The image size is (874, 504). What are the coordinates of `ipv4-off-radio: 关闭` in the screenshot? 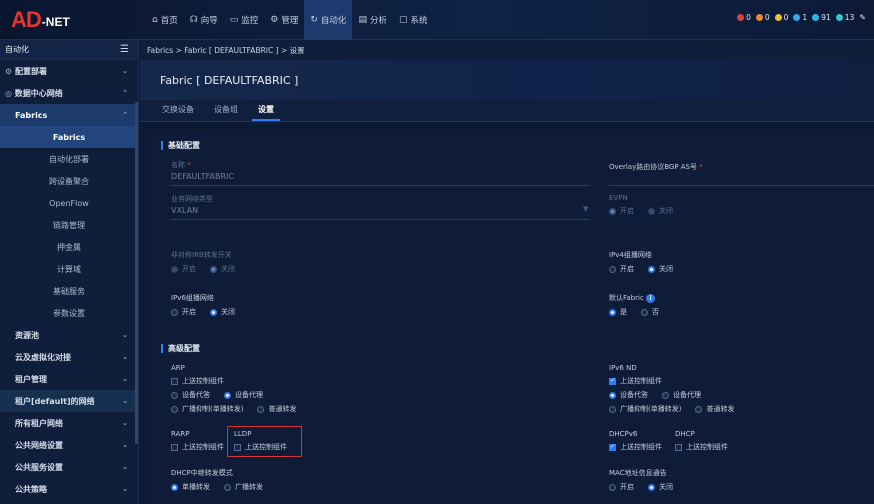 It's located at (660, 269).